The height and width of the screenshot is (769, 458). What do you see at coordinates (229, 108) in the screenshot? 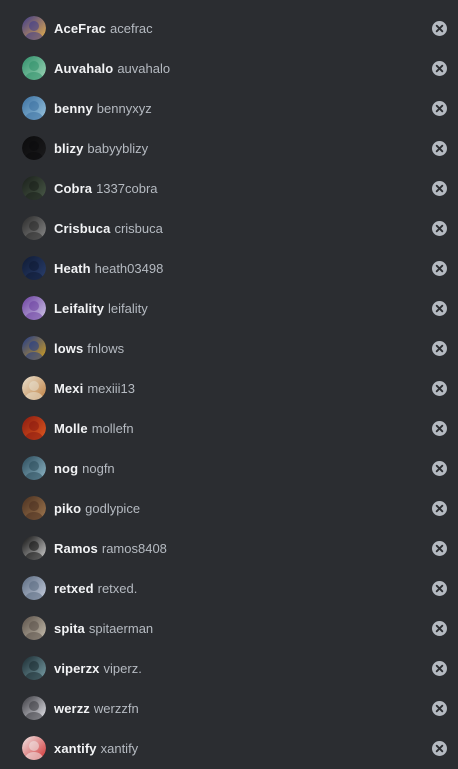
I see `member-row: benny bennyxyz` at bounding box center [229, 108].